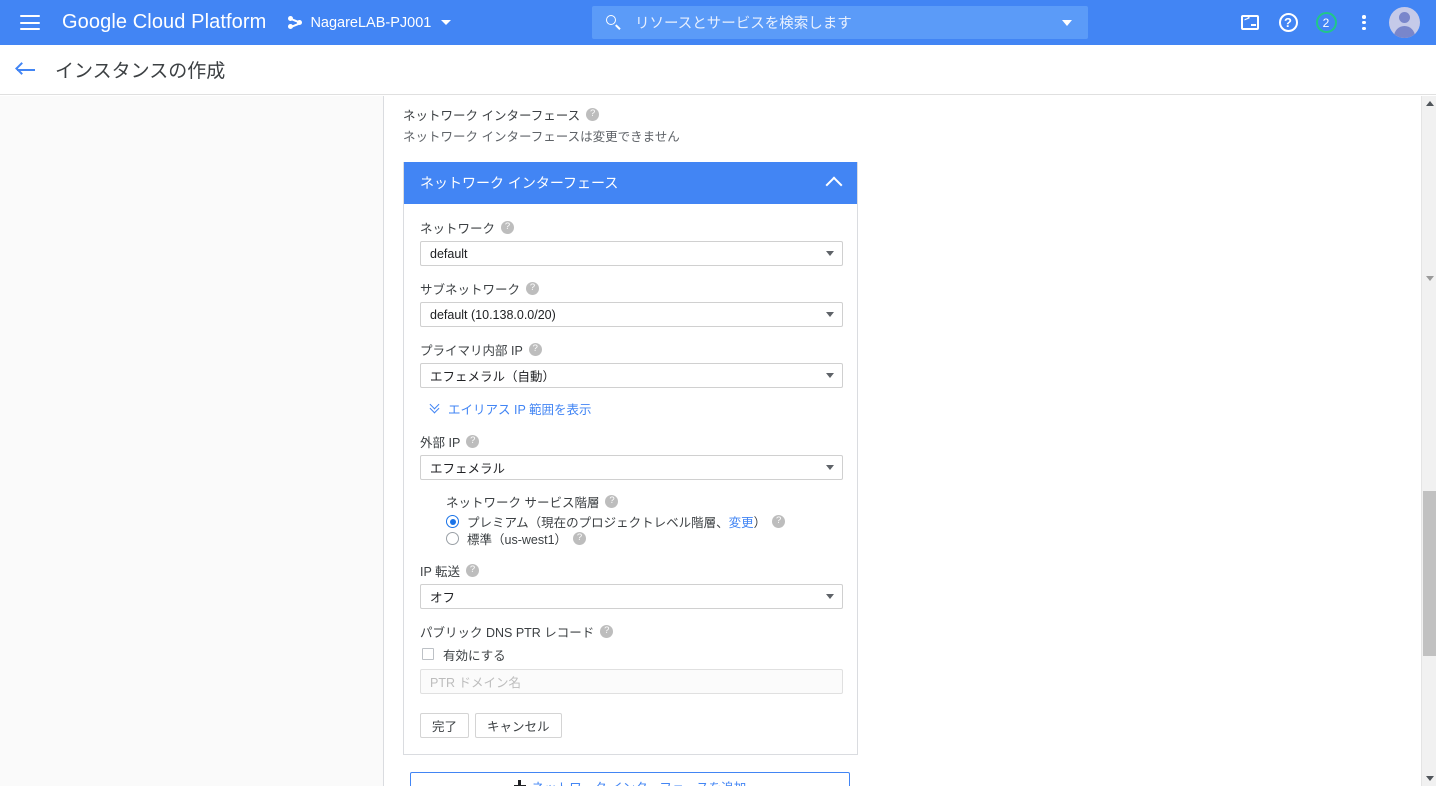 This screenshot has height=786, width=1436. What do you see at coordinates (631, 654) in the screenshot?
I see `enable-public-dns-ptr-checkbox: 有効にする` at bounding box center [631, 654].